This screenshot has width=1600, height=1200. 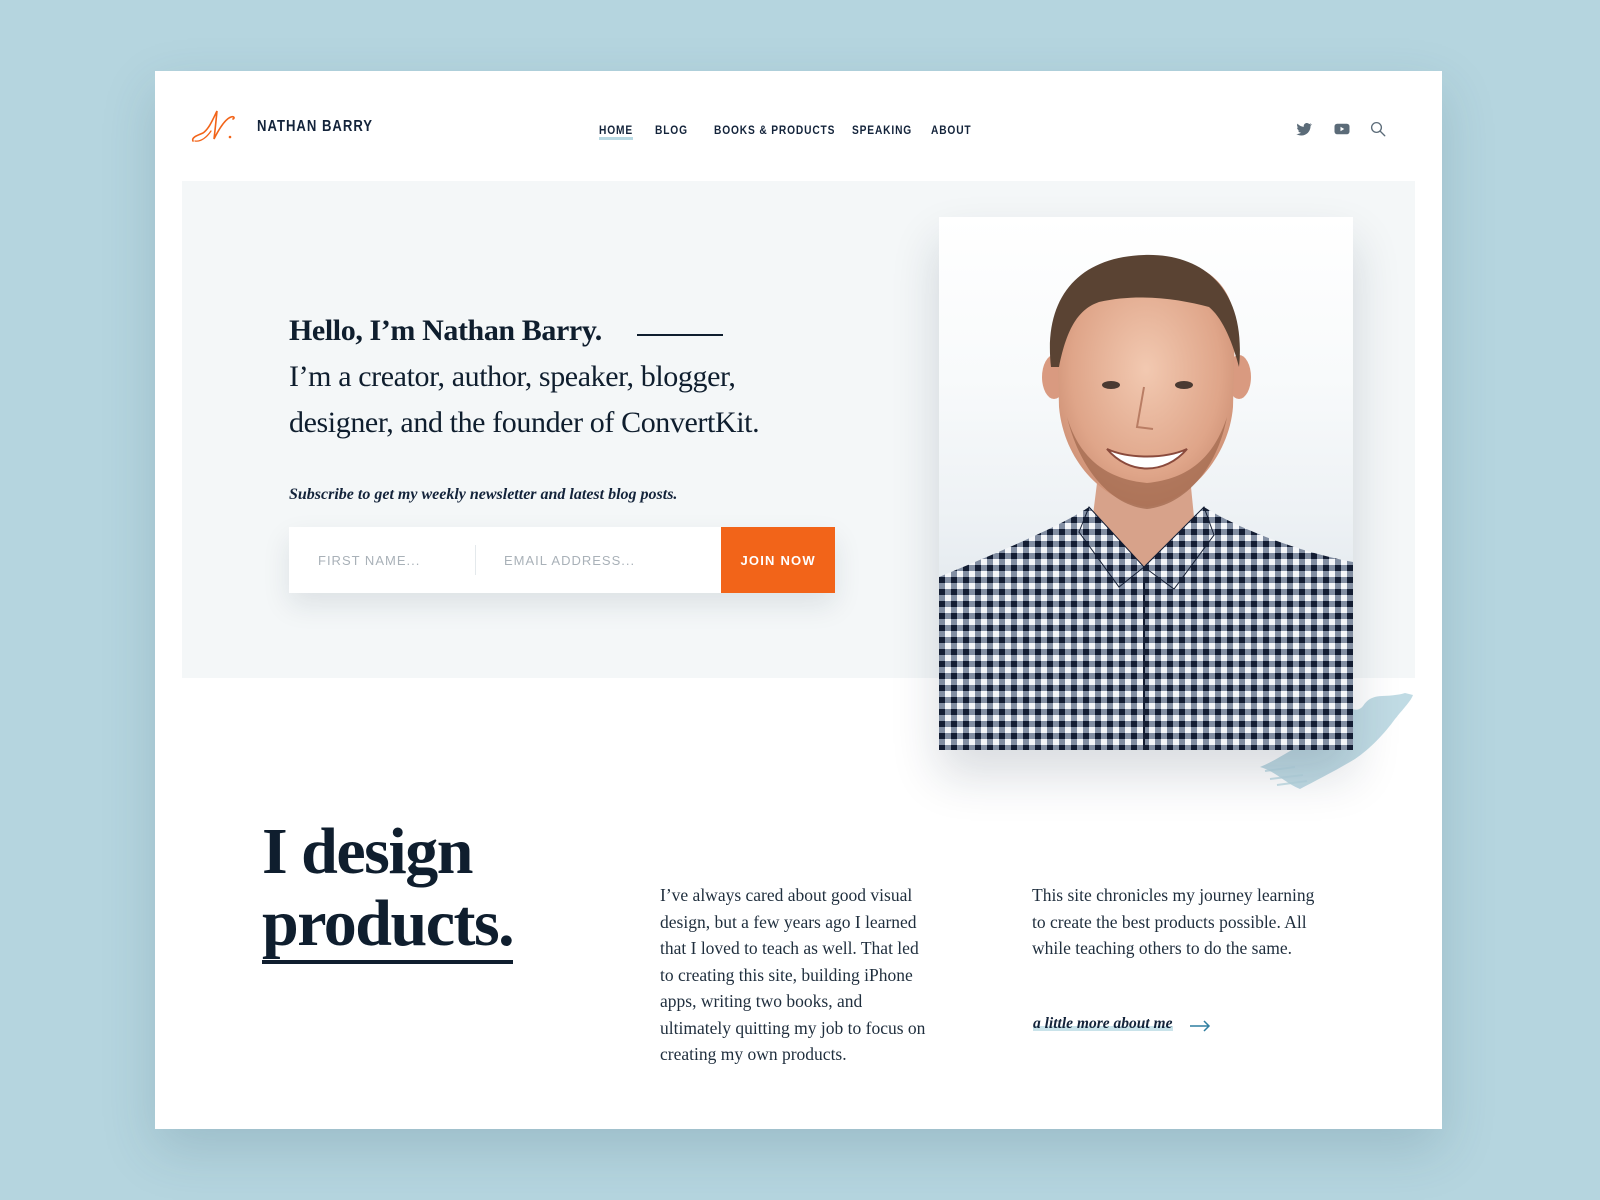 I want to click on portrait-photo, so click(x=1146, y=483).